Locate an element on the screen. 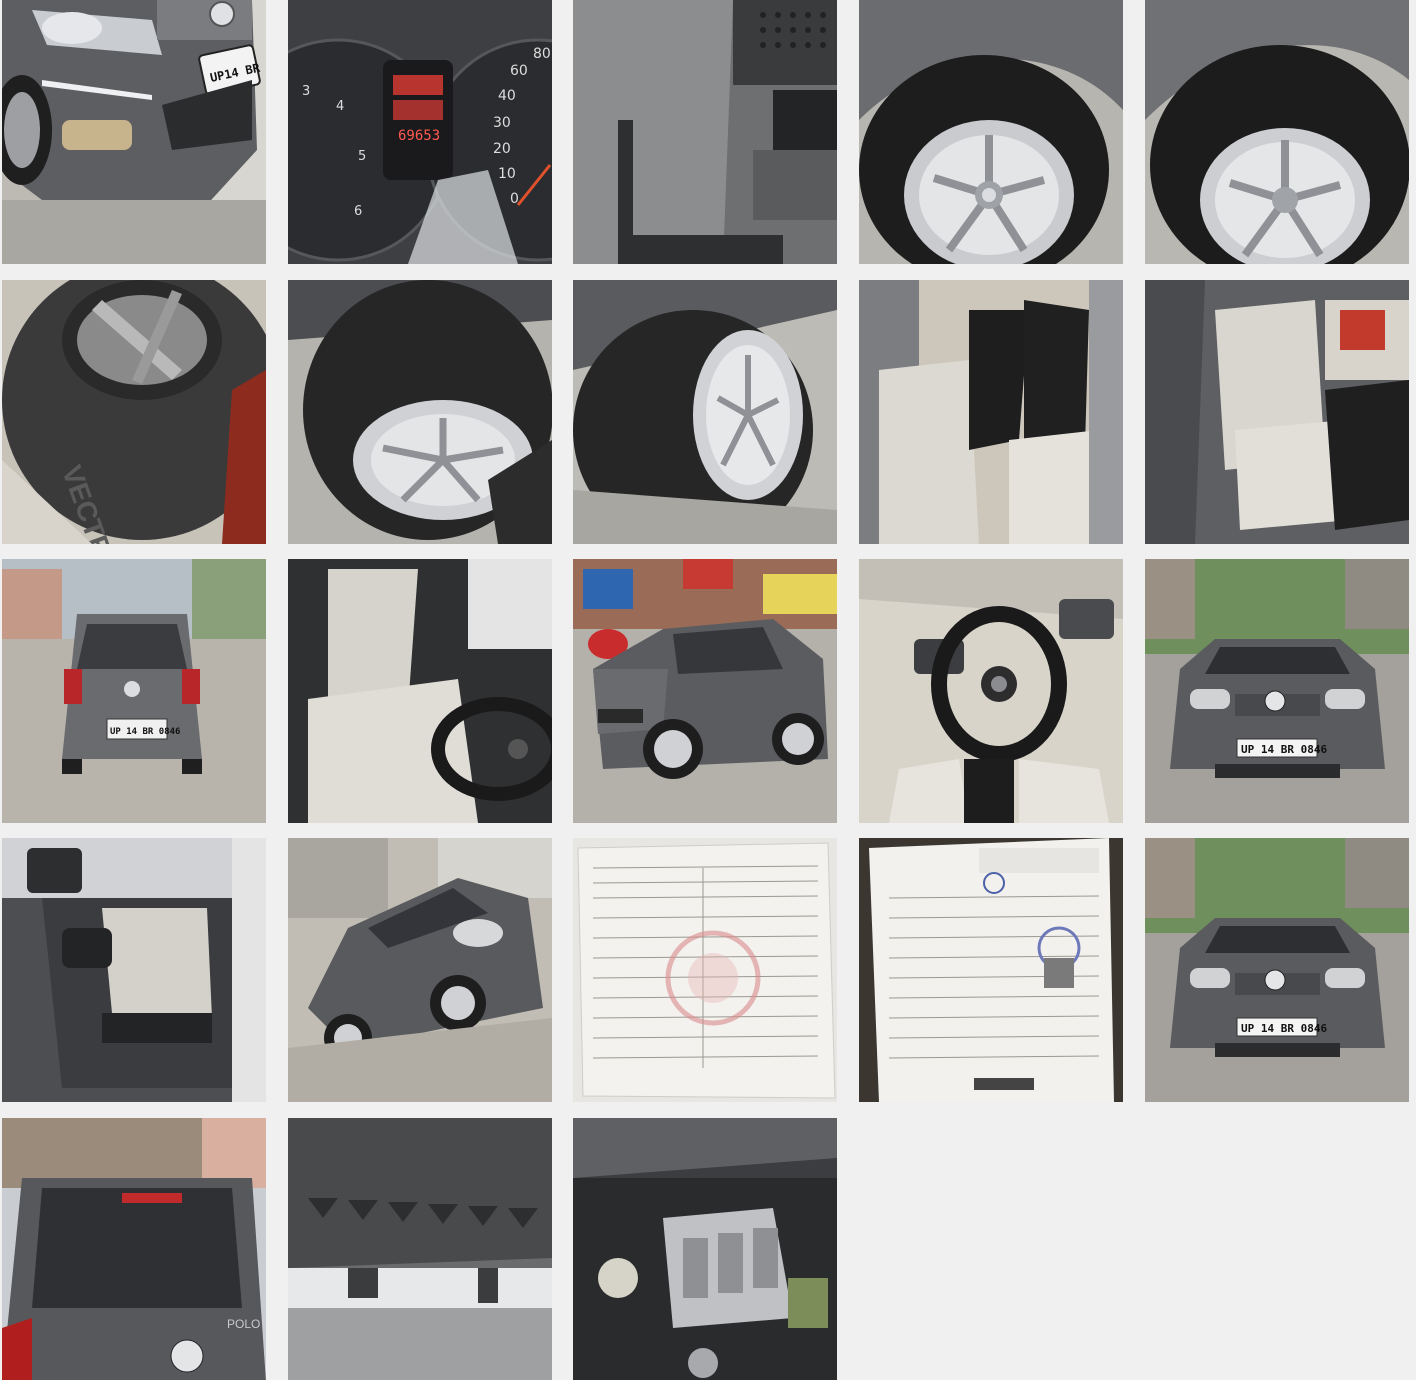 This screenshot has height=1380, width=1416. photo-insurance-certificate is located at coordinates (991, 970).